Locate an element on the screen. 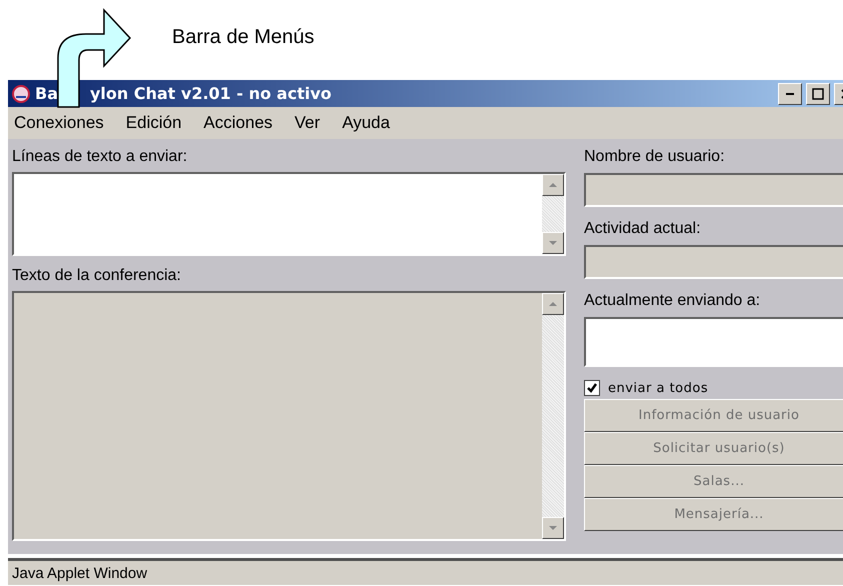  maximize-button is located at coordinates (818, 93).